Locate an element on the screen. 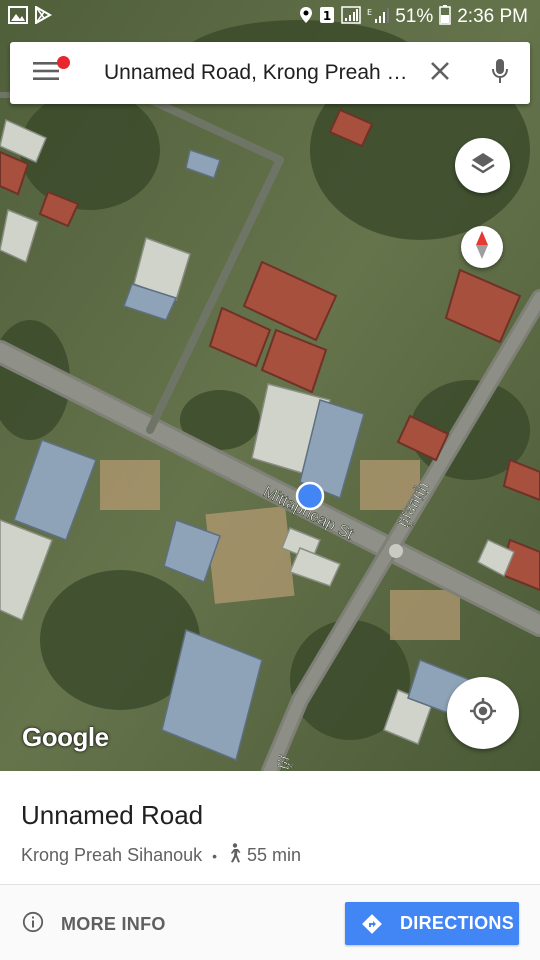 The height and width of the screenshot is (960, 540). current-location-dot is located at coordinates (310, 496).